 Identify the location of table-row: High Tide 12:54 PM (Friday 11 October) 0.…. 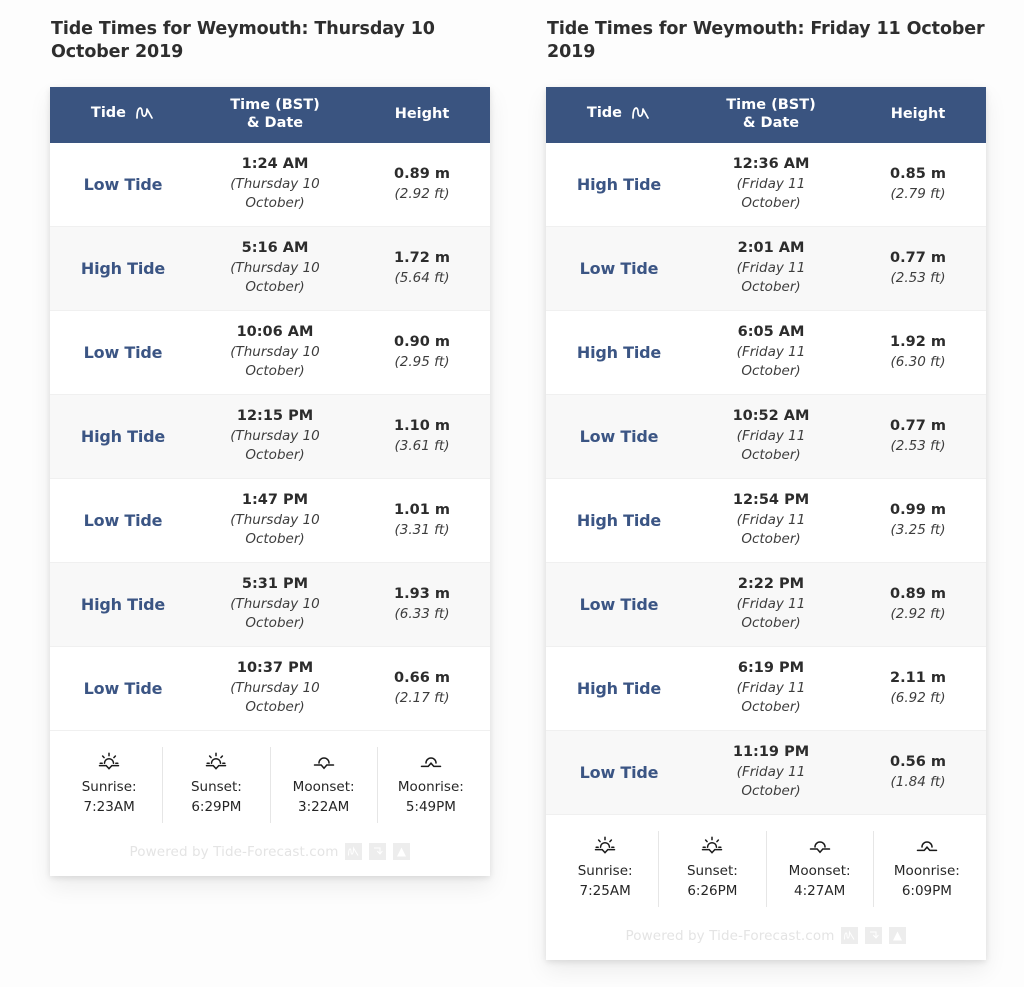
(766, 521).